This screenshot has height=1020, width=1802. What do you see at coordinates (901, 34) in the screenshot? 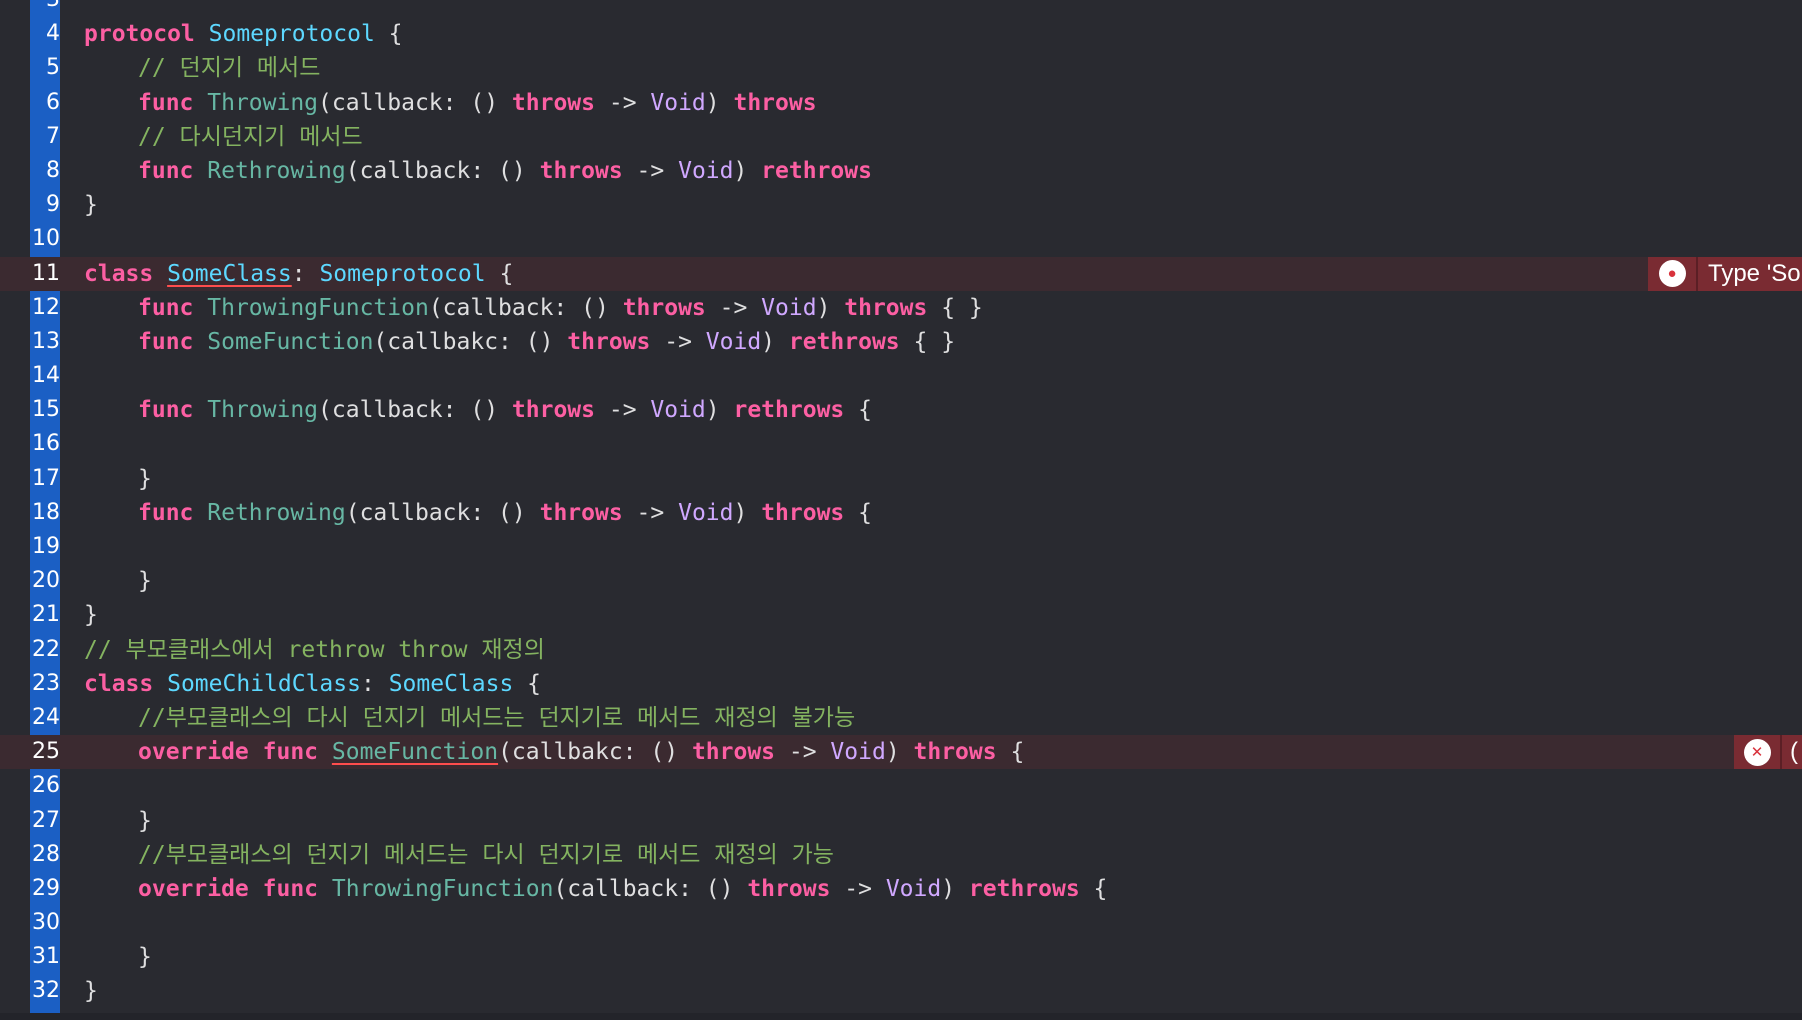
I see `code-line-4: 4 protocol Someprotocol {` at bounding box center [901, 34].